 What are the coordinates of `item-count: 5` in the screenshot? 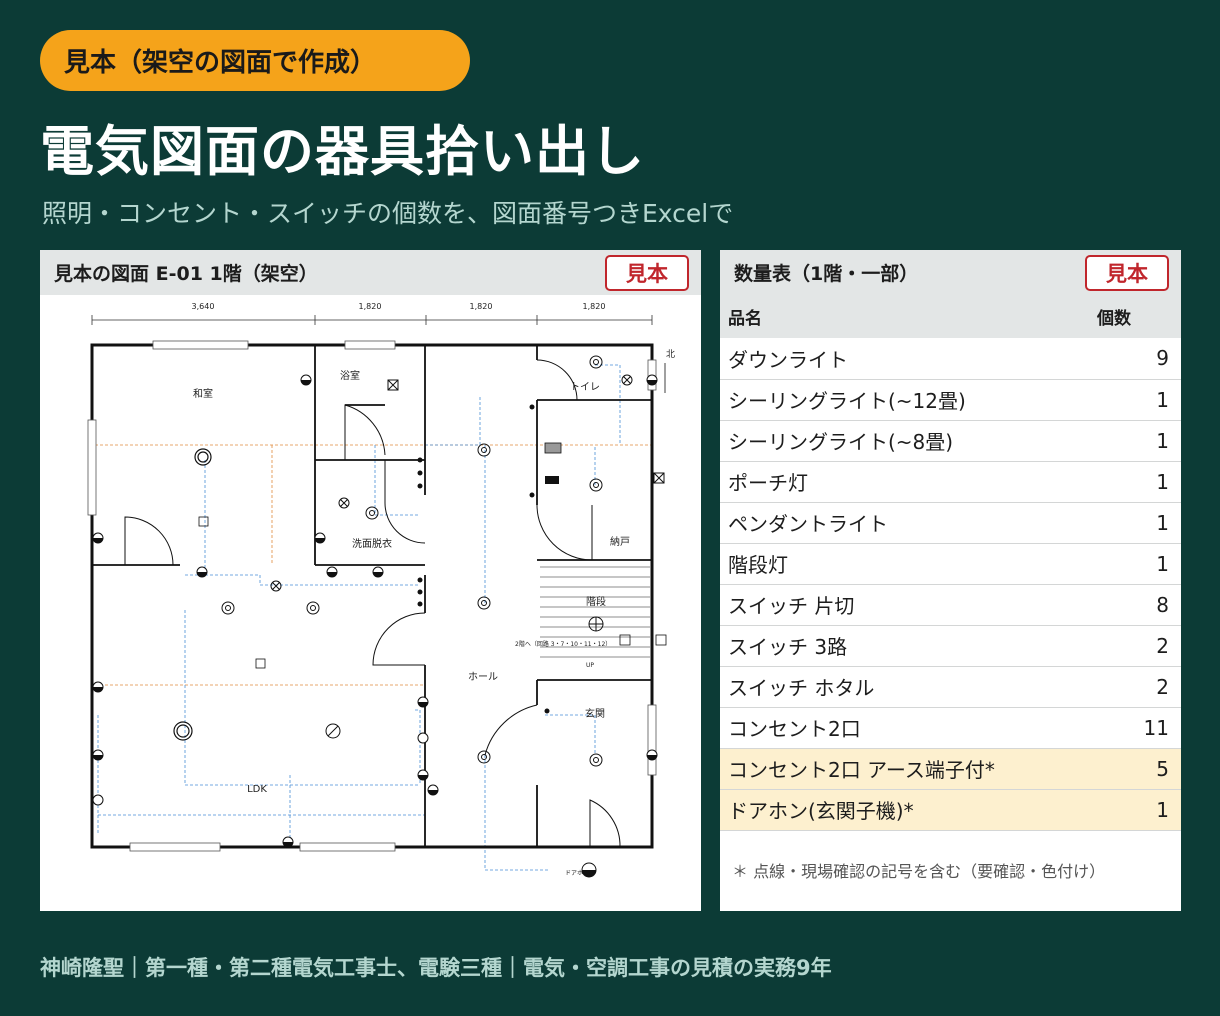 It's located at (1136, 769).